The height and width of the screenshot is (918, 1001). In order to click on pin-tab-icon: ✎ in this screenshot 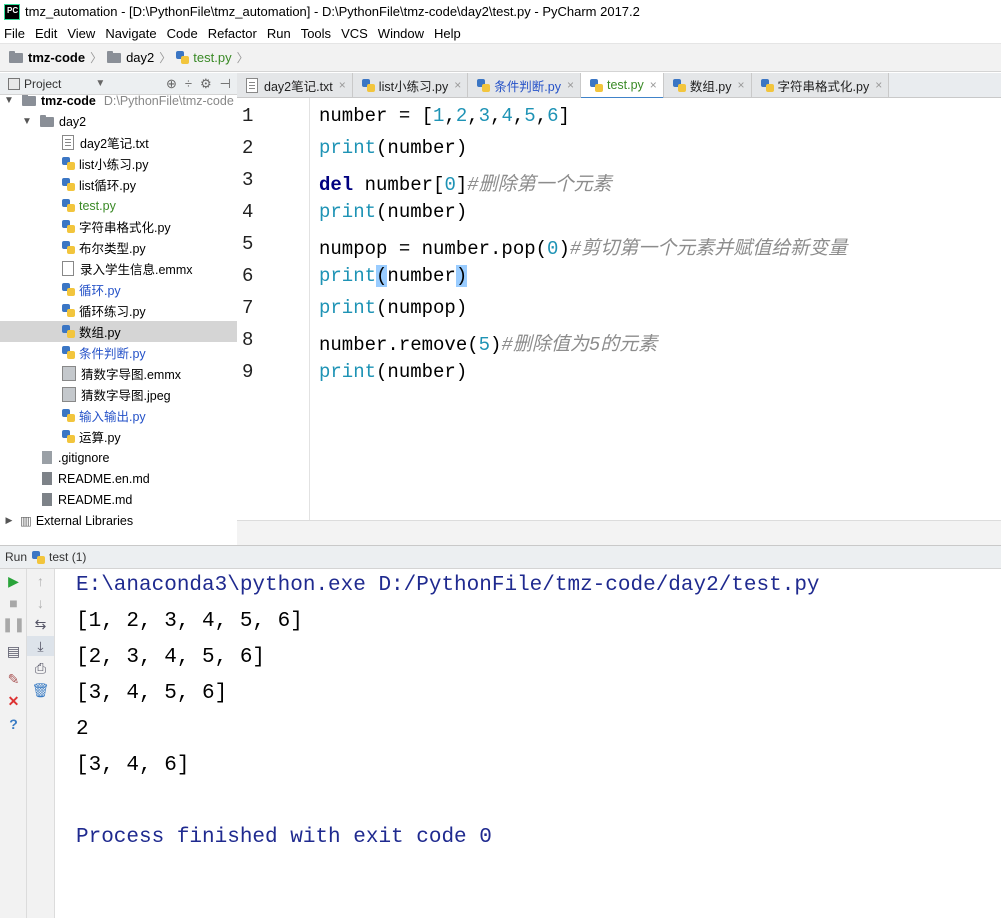, I will do `click(13, 679)`.